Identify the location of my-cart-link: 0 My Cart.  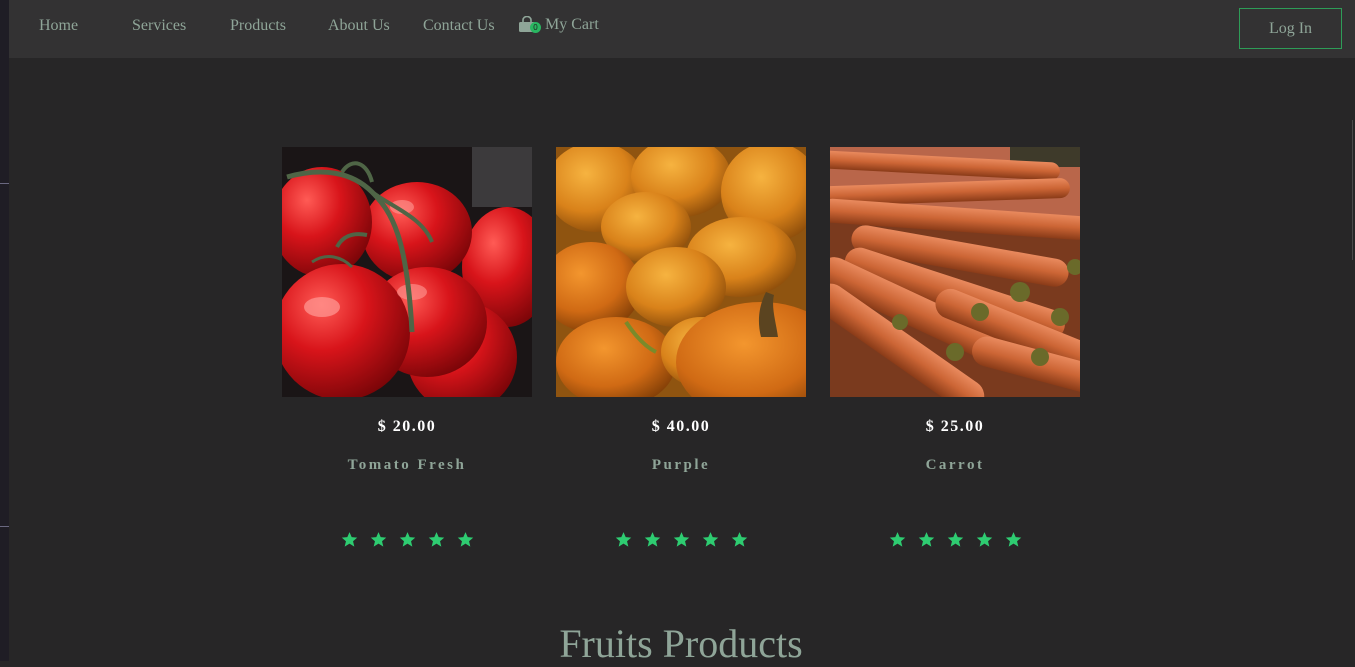
(558, 24).